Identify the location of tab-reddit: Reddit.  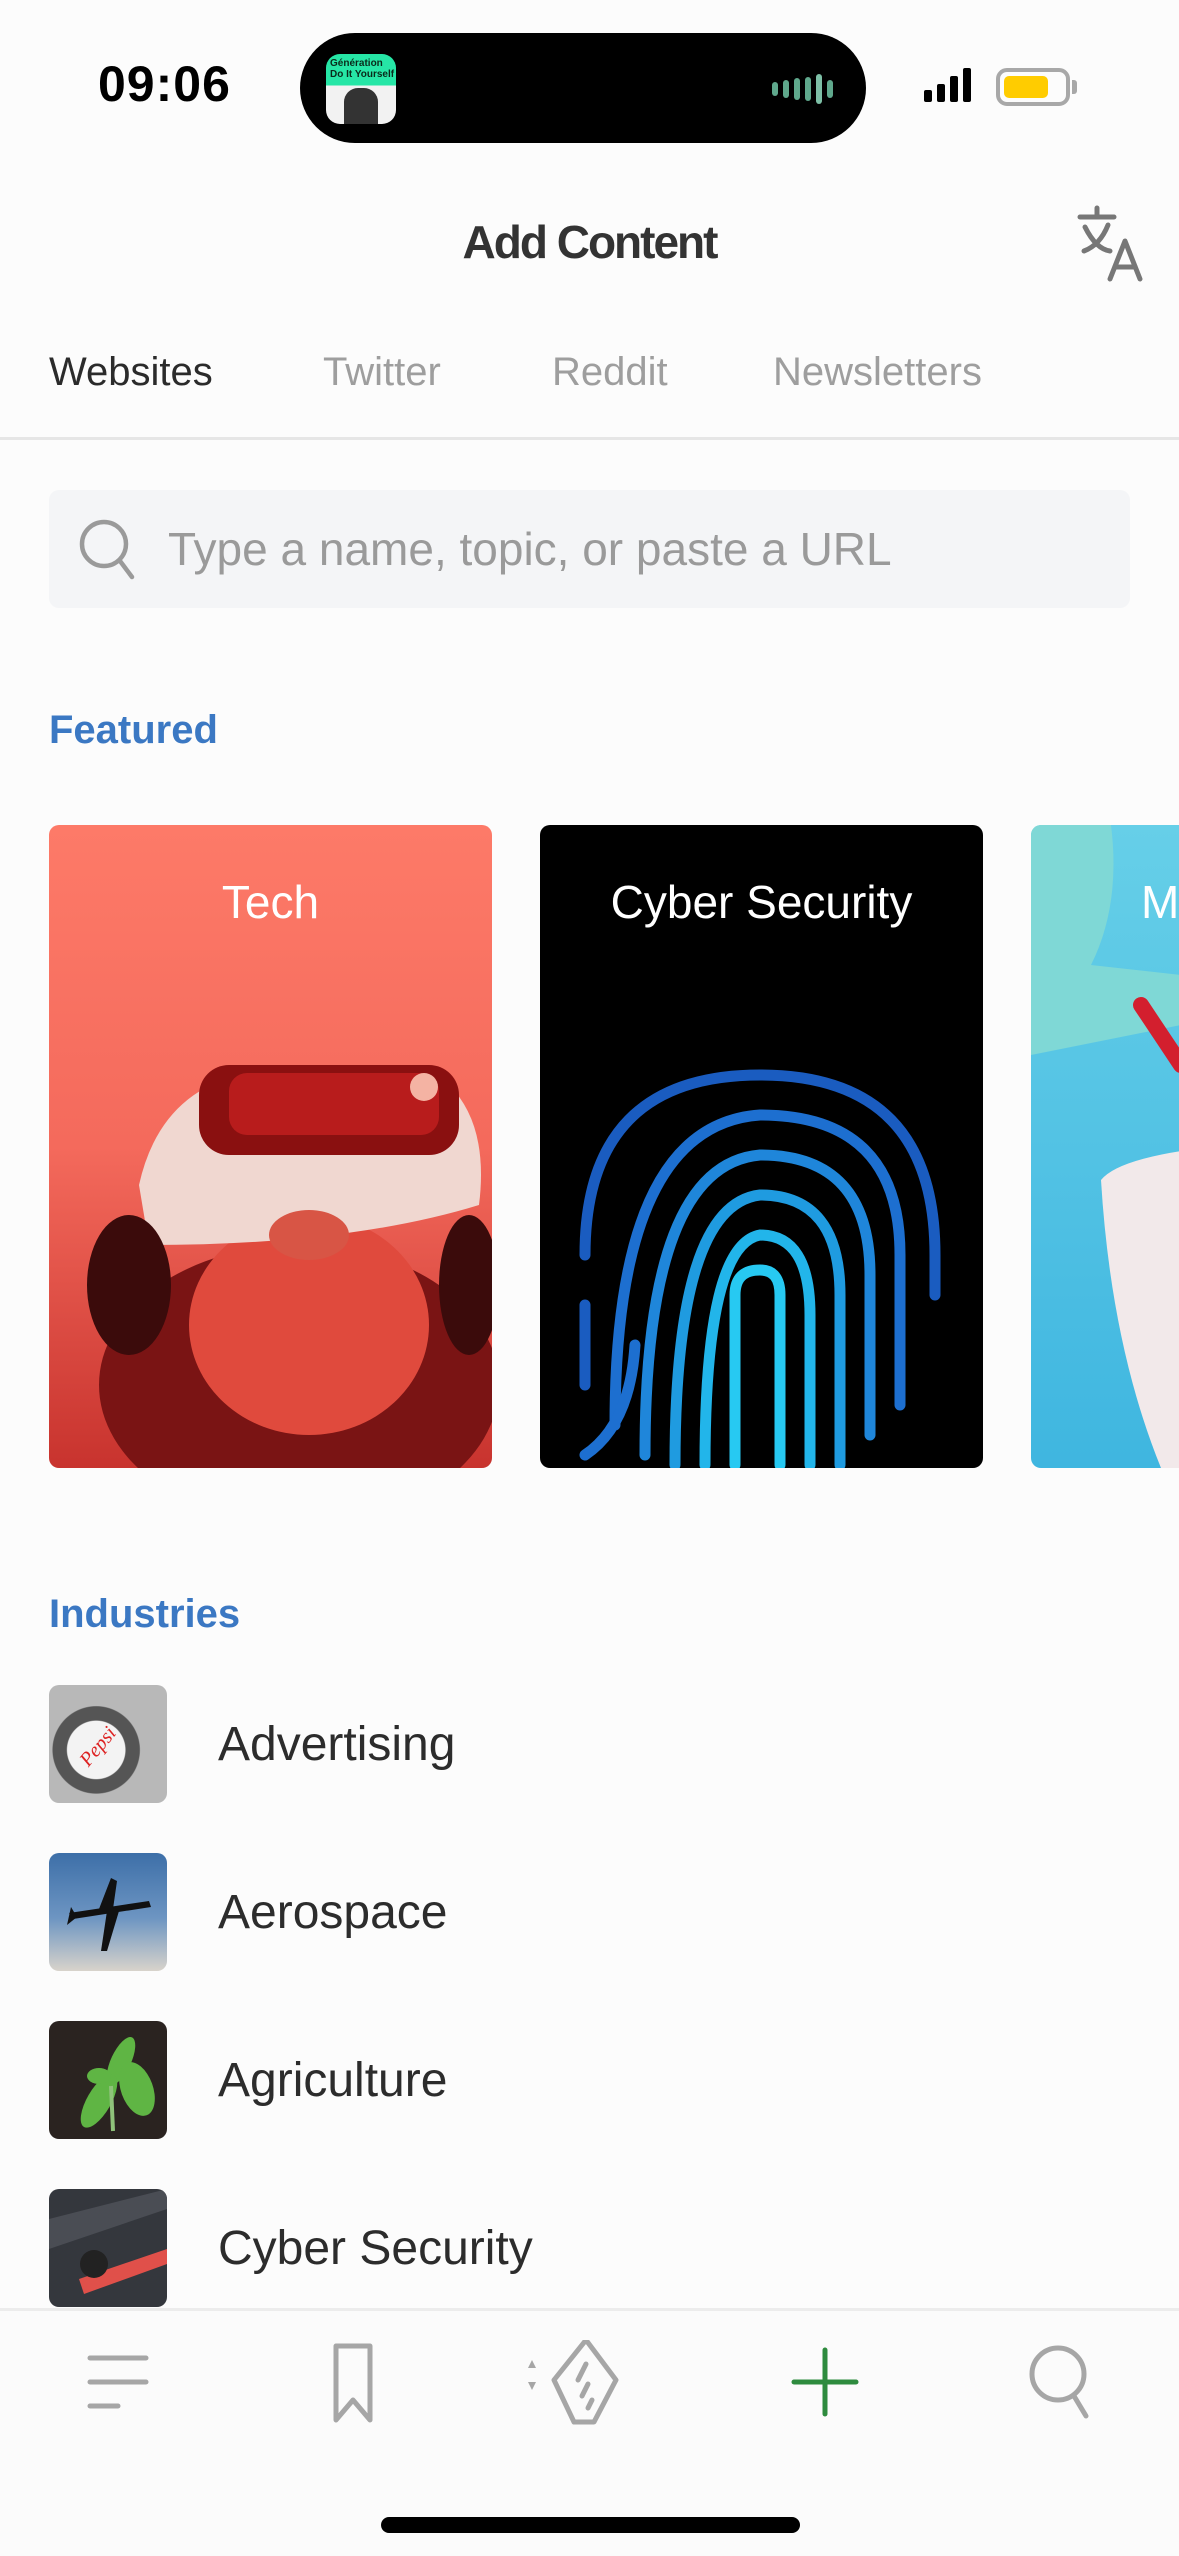
(610, 372).